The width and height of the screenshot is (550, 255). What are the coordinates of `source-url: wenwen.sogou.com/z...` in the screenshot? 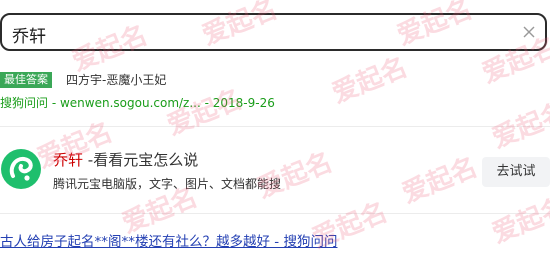 It's located at (130, 103).